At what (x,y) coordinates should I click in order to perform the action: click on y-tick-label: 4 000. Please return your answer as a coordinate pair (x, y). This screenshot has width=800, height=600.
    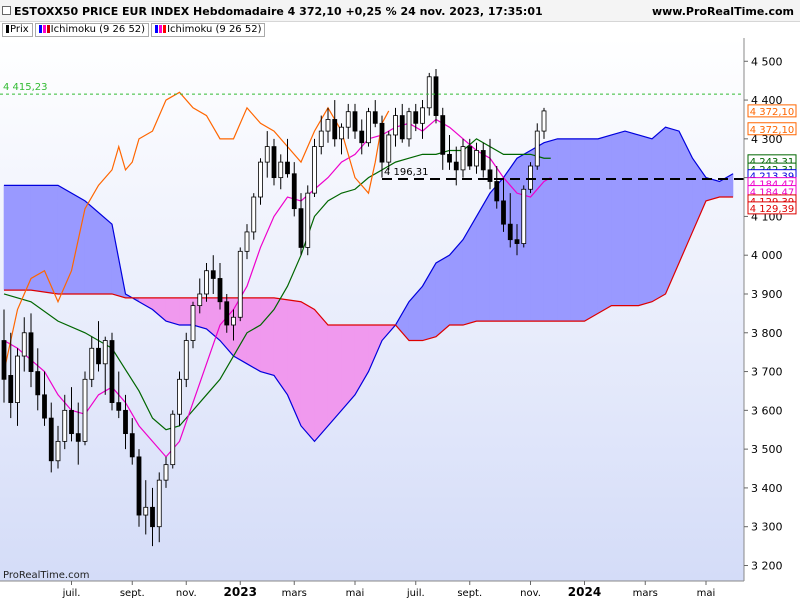
    Looking at the image, I should click on (767, 255).